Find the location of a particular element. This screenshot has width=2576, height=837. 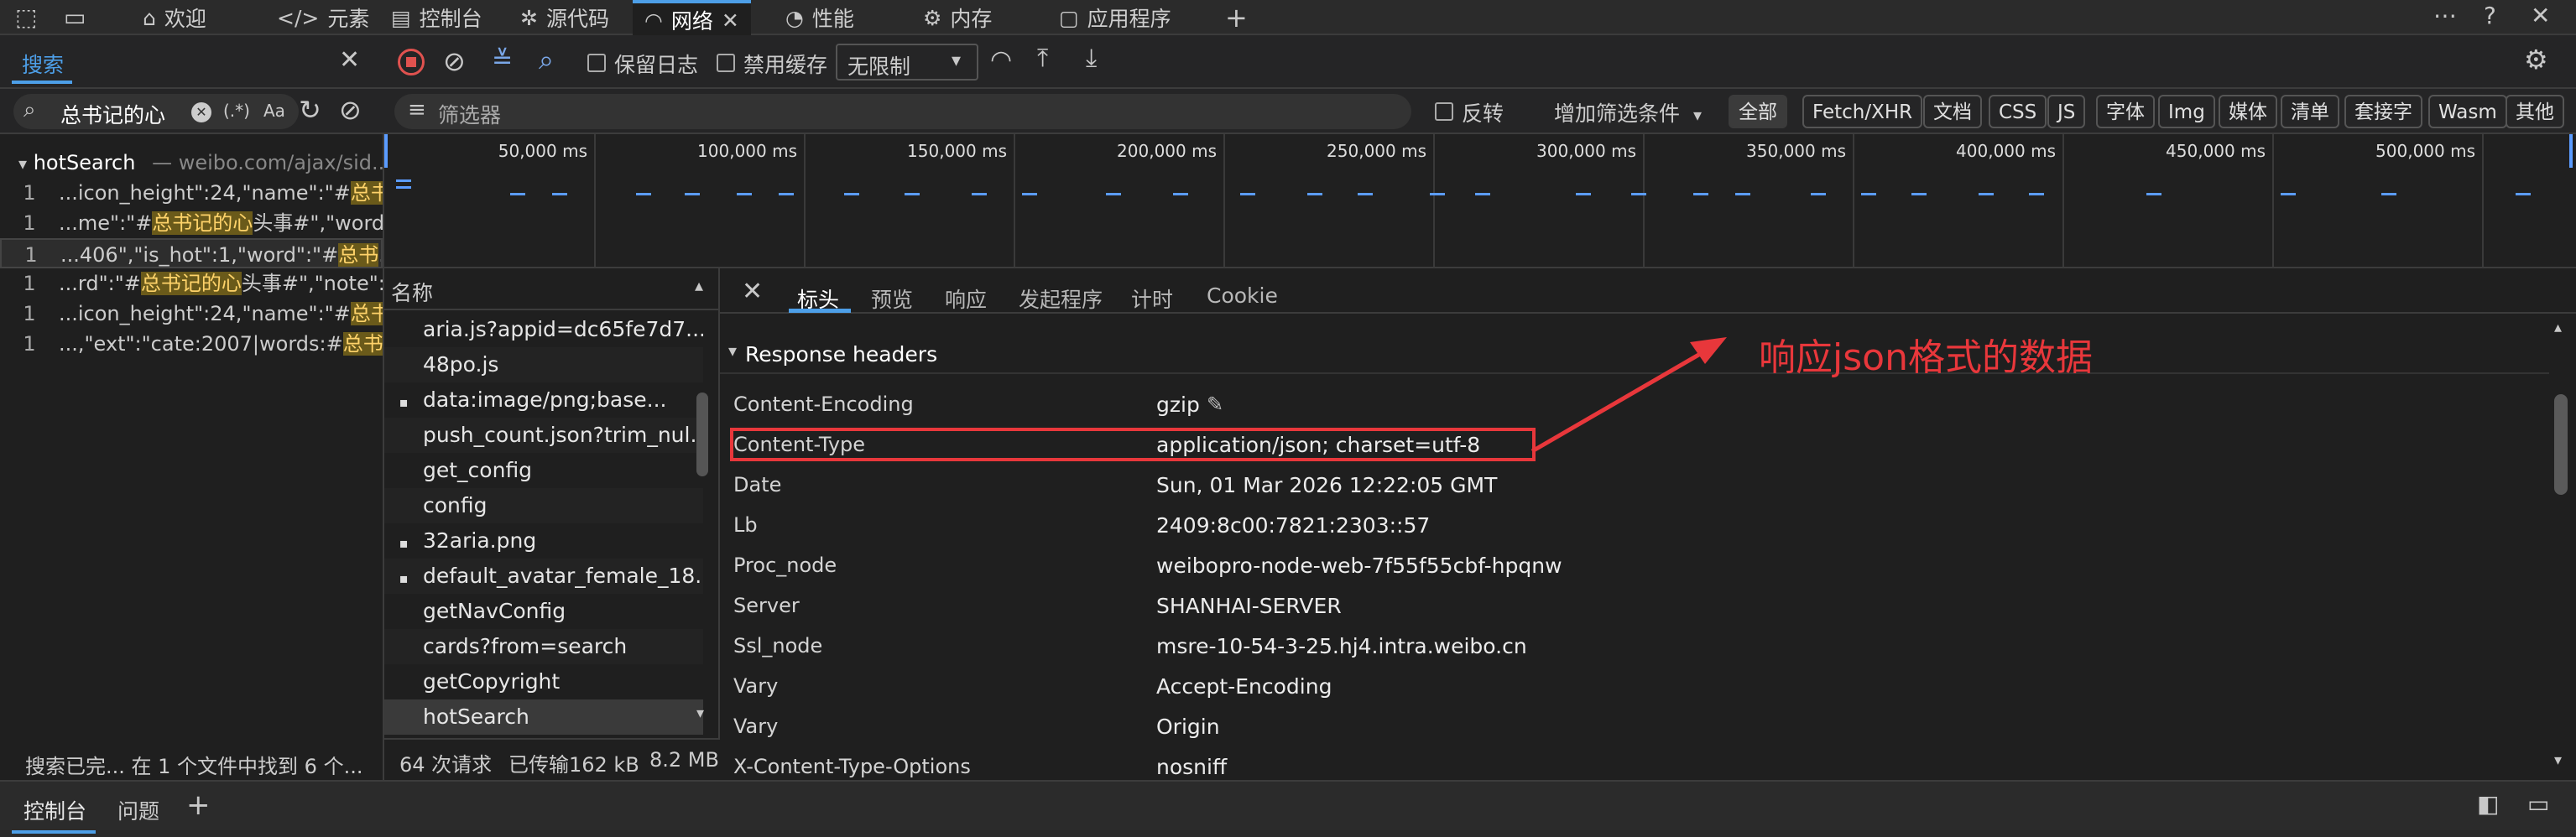

close-details-icon: ✕ is located at coordinates (752, 291).